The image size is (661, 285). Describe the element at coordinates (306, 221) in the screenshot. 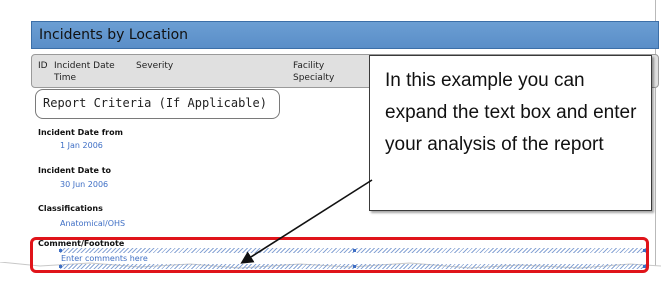

I see `callout-arrow` at that location.